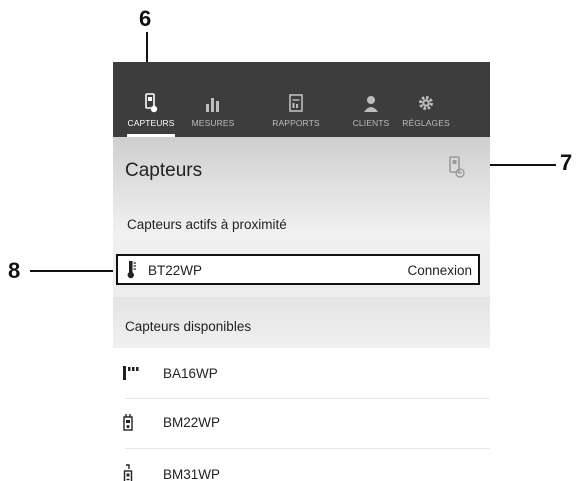  I want to click on sensor-icon, so click(151, 103).